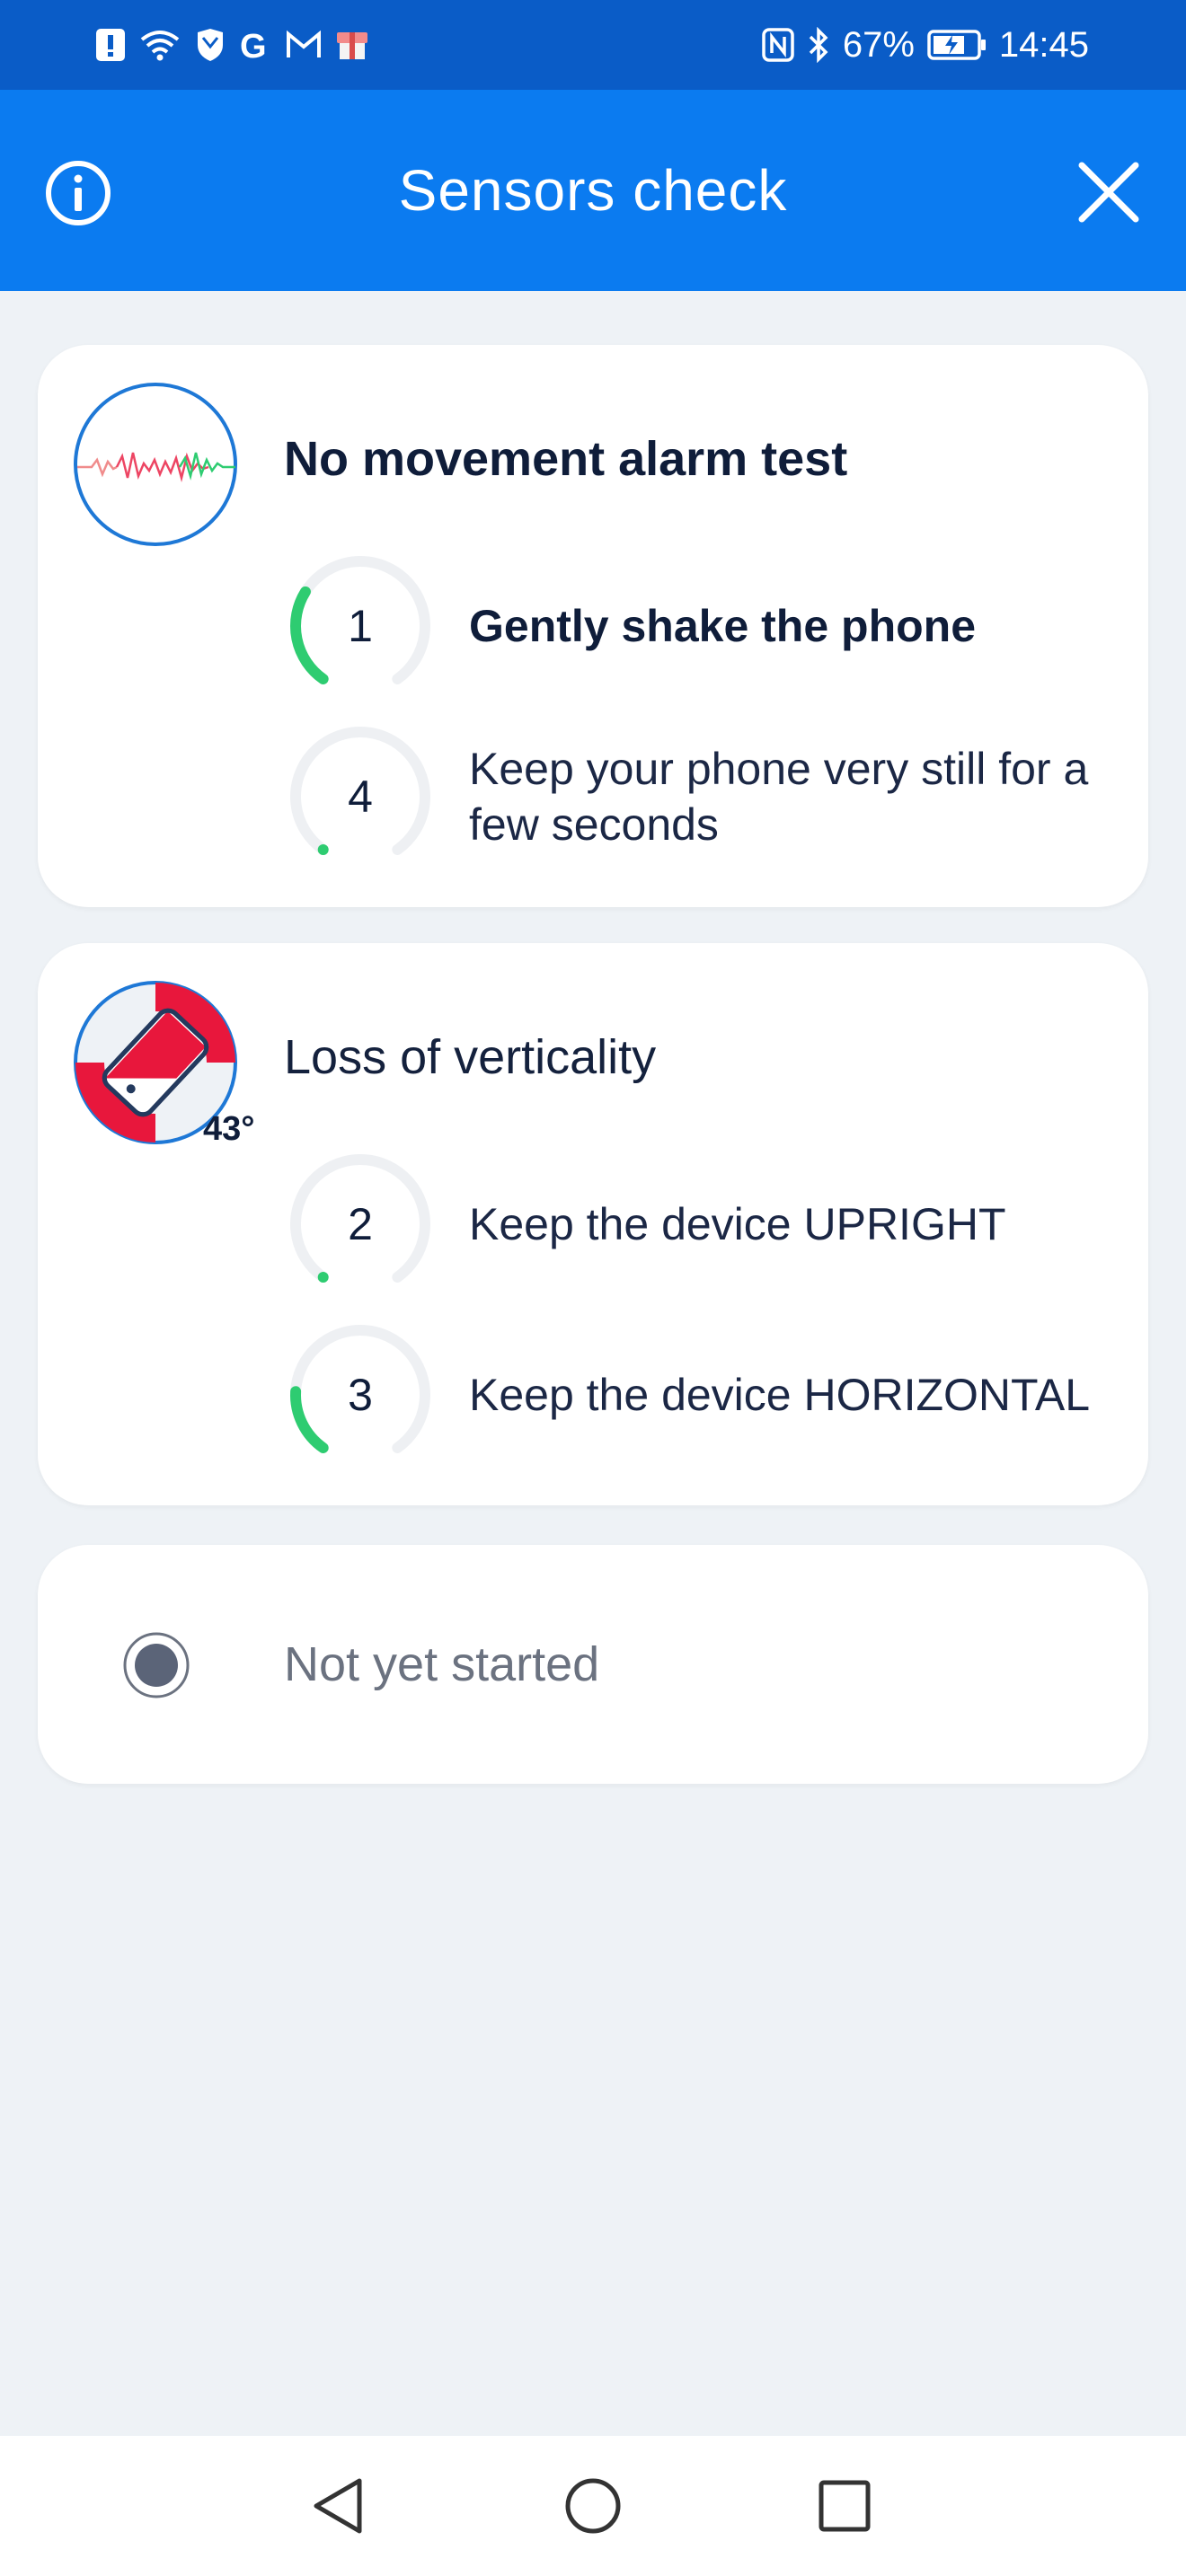 This screenshot has height=2576, width=1186. I want to click on tilt-angle: 43°, so click(229, 1129).